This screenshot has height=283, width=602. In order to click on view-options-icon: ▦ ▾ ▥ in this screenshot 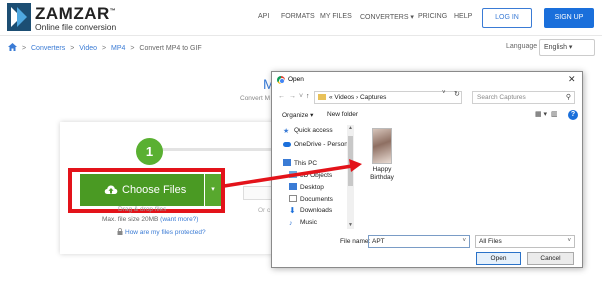, I will do `click(546, 114)`.